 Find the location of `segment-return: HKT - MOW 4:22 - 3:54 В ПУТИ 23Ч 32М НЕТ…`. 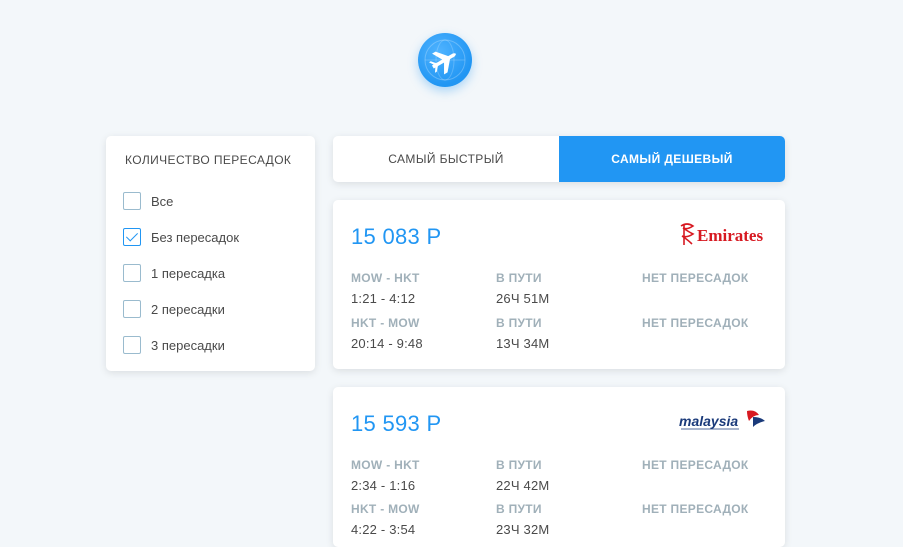

segment-return: HKT - MOW 4:22 - 3:54 В ПУТИ 23Ч 32М НЕТ… is located at coordinates (561, 520).